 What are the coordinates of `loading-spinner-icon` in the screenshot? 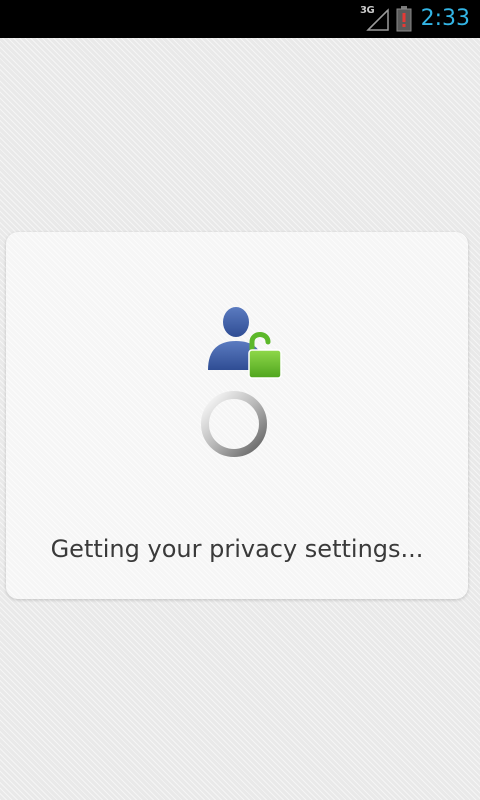 It's located at (234, 424).